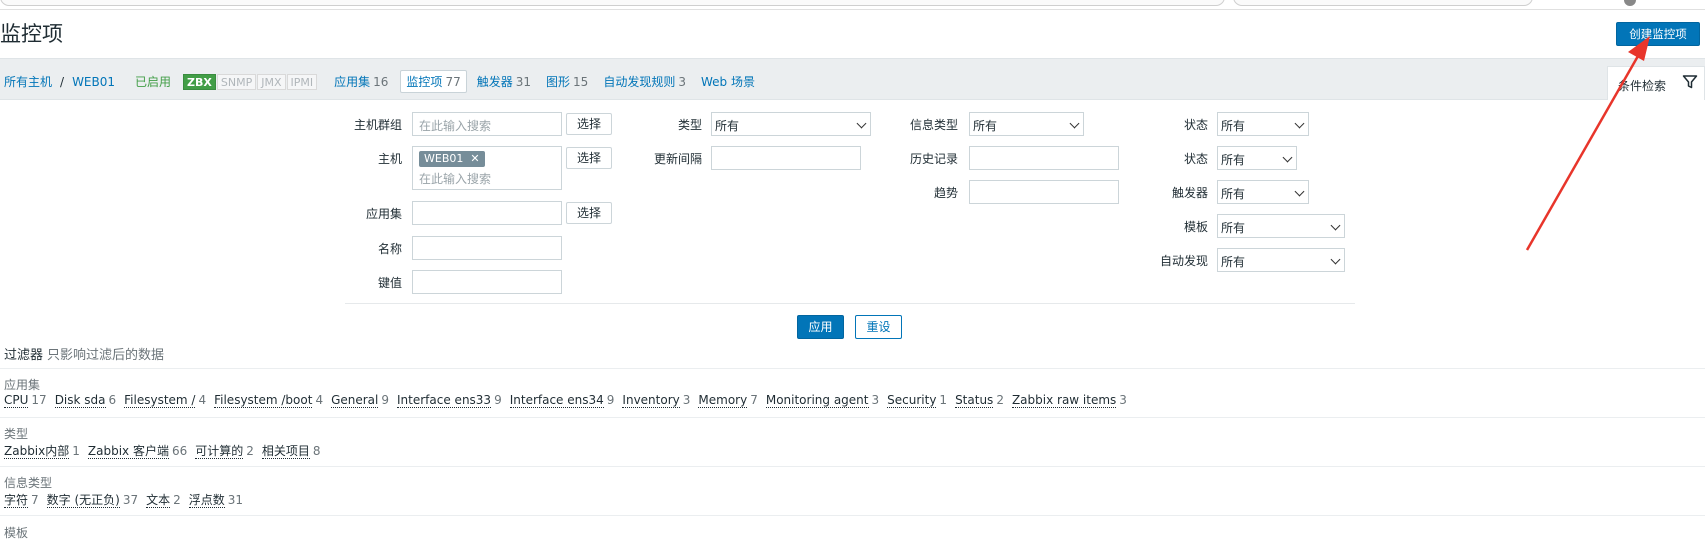 The width and height of the screenshot is (1705, 541). What do you see at coordinates (589, 124) in the screenshot?
I see `host-group-select-button: 选择` at bounding box center [589, 124].